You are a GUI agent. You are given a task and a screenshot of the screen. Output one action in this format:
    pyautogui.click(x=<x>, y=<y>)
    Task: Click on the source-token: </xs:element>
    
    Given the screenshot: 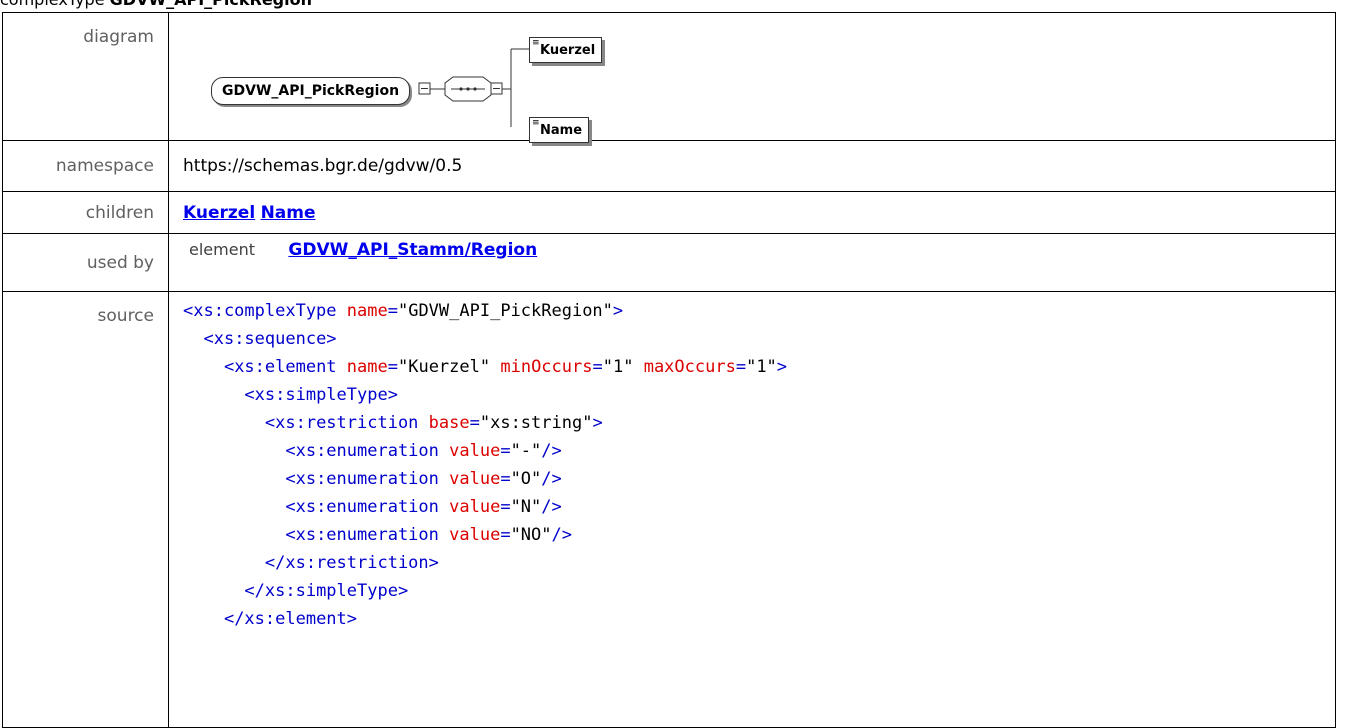 What is the action you would take?
    pyautogui.click(x=290, y=619)
    